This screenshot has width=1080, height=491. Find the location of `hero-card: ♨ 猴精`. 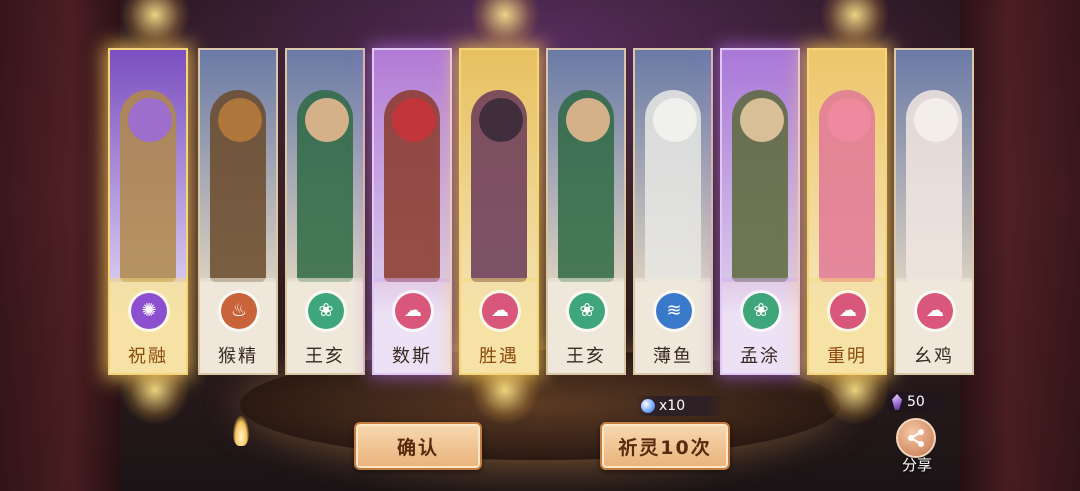

hero-card: ♨ 猴精 is located at coordinates (238, 211).